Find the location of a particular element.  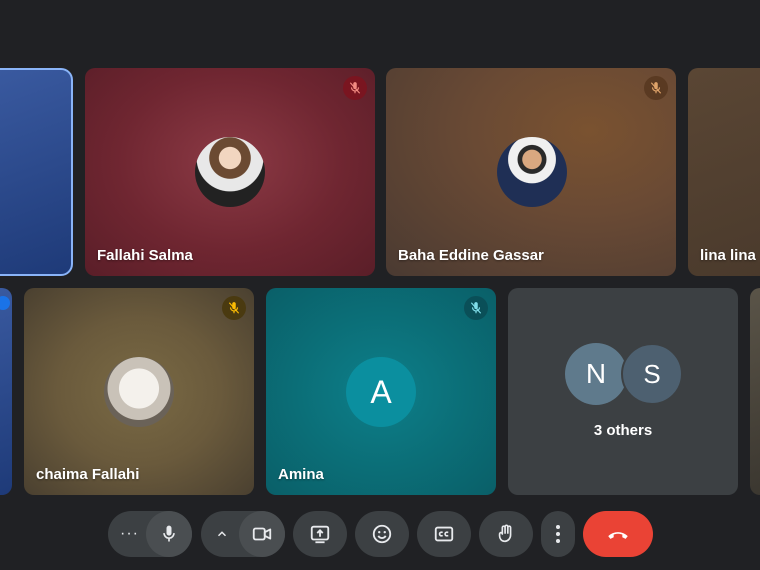

present-screen-button is located at coordinates (320, 534).